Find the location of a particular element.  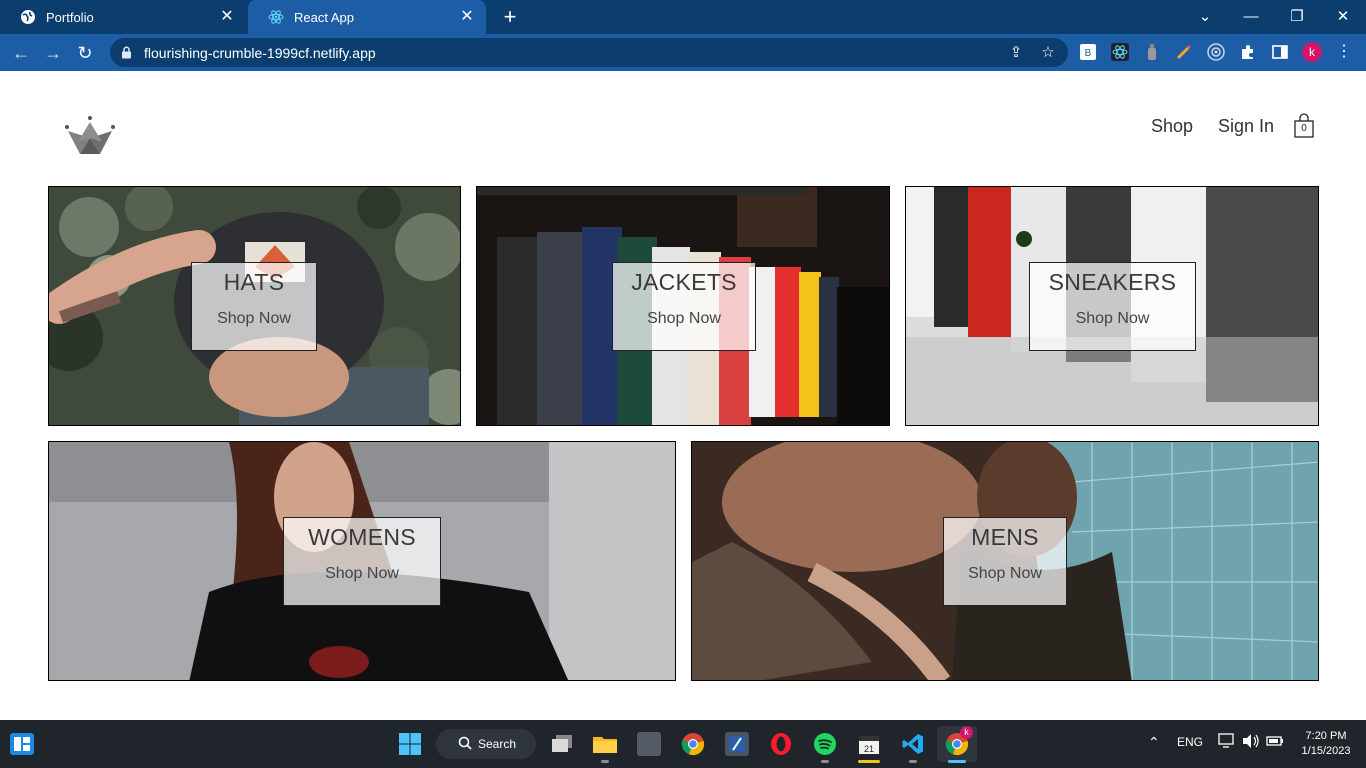

react-icon is located at coordinates (276, 17).